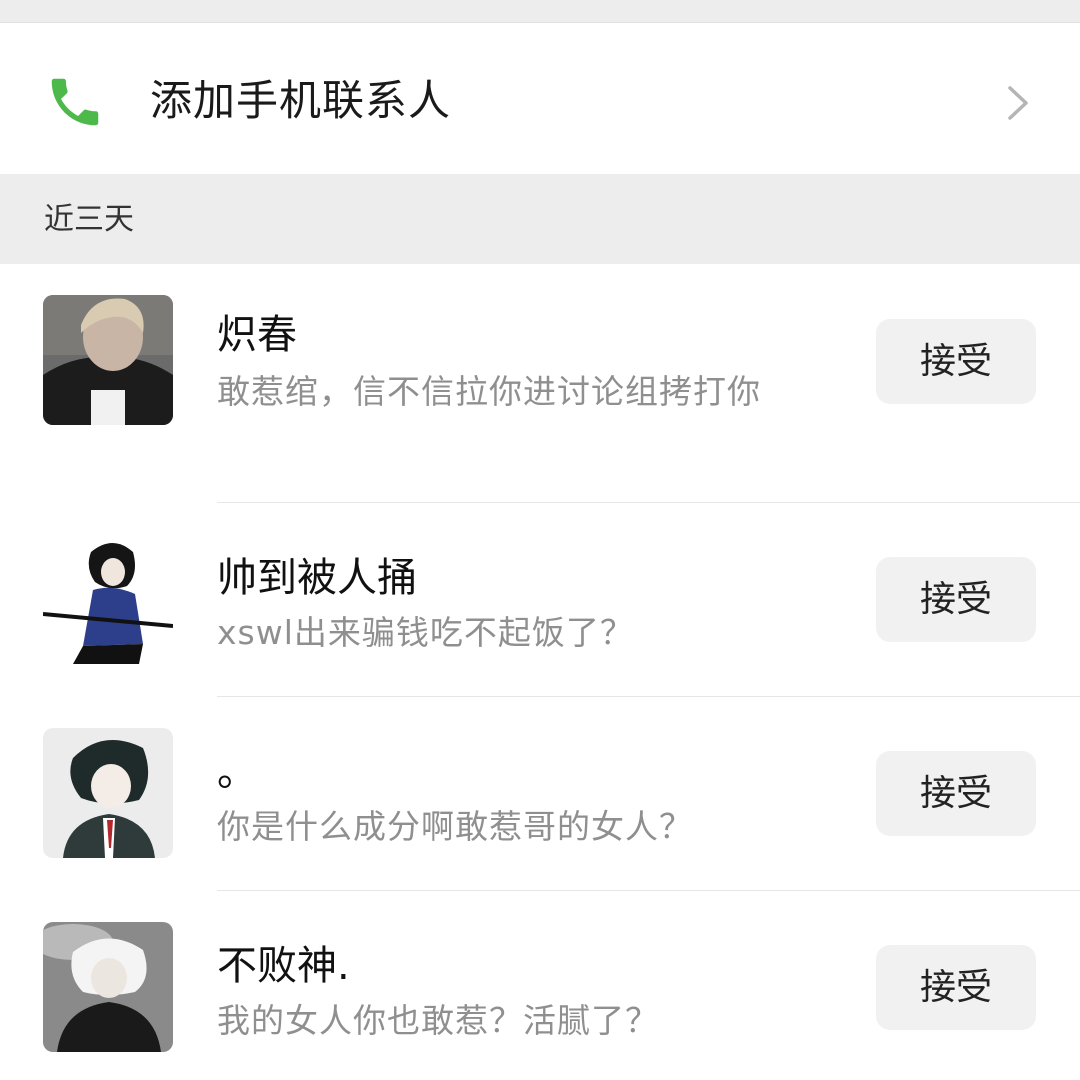 Image resolution: width=1080 pixels, height=1080 pixels. Describe the element at coordinates (257, 335) in the screenshot. I see `request-name: 炽春` at that location.